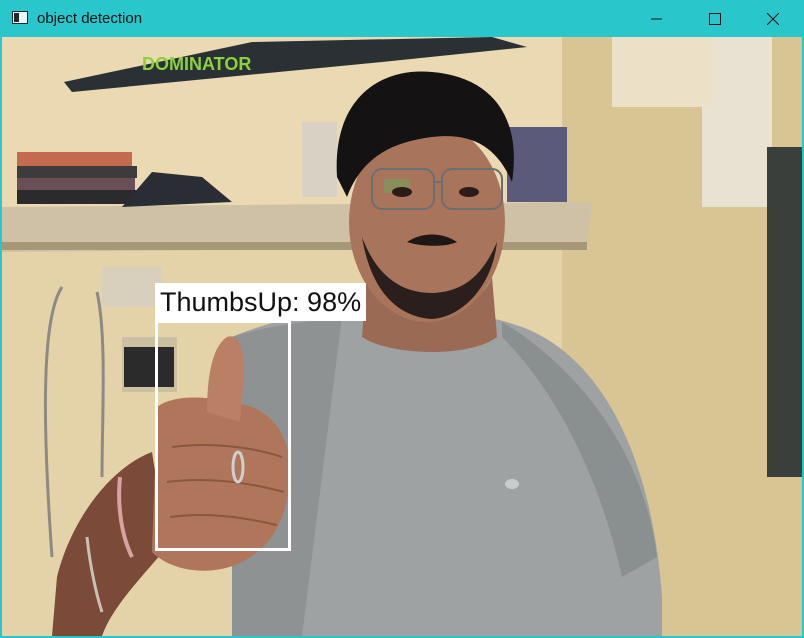 This screenshot has height=638, width=804. I want to click on close-button, so click(773, 18).